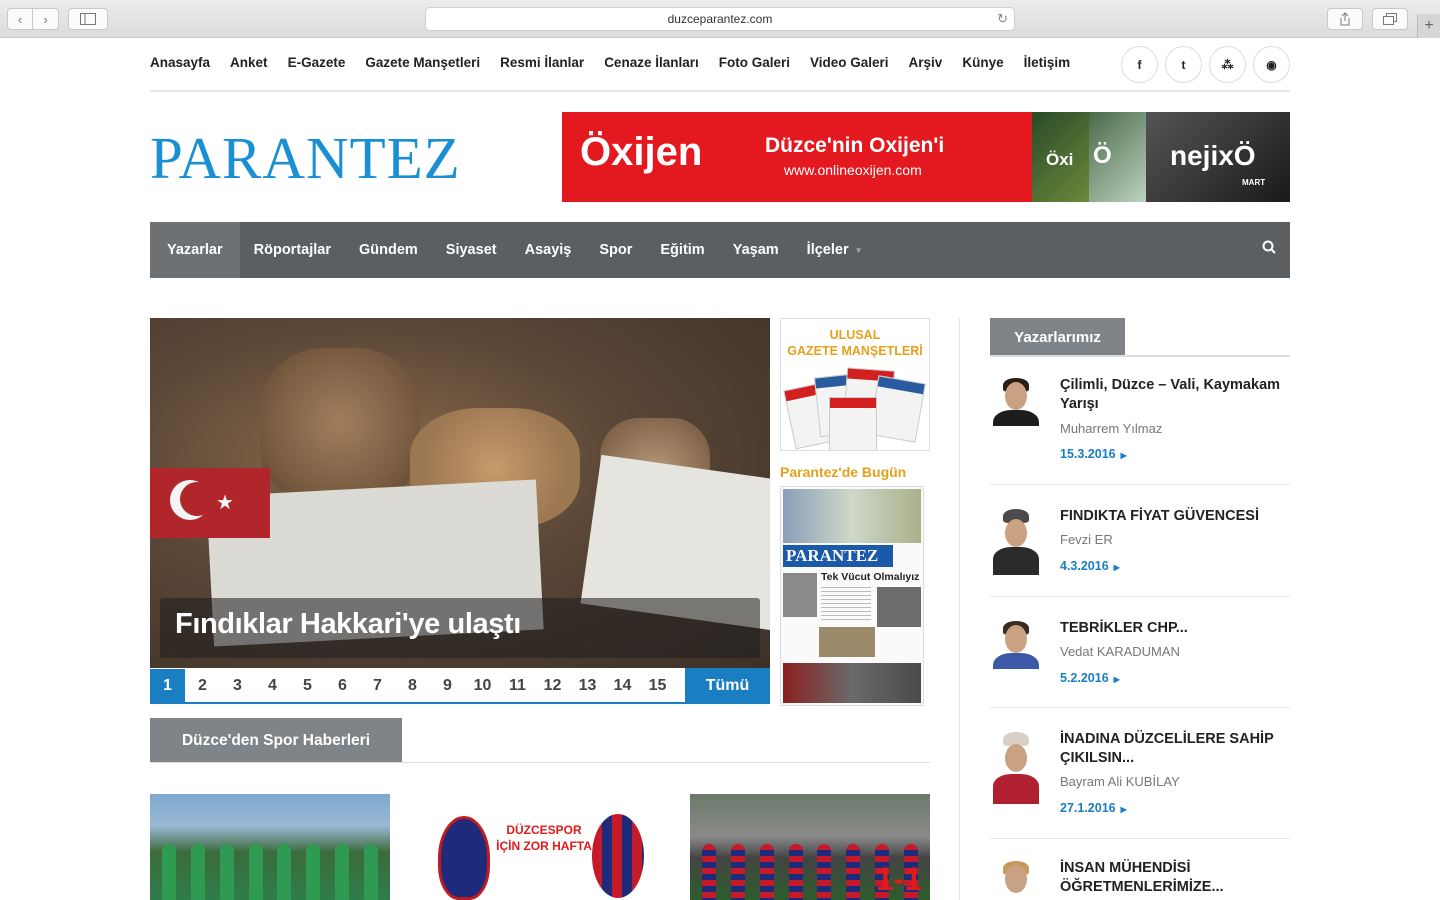 Image resolution: width=1440 pixels, height=900 pixels. I want to click on top-link-cenaze-ilanlari: Cenaze İlanları, so click(651, 62).